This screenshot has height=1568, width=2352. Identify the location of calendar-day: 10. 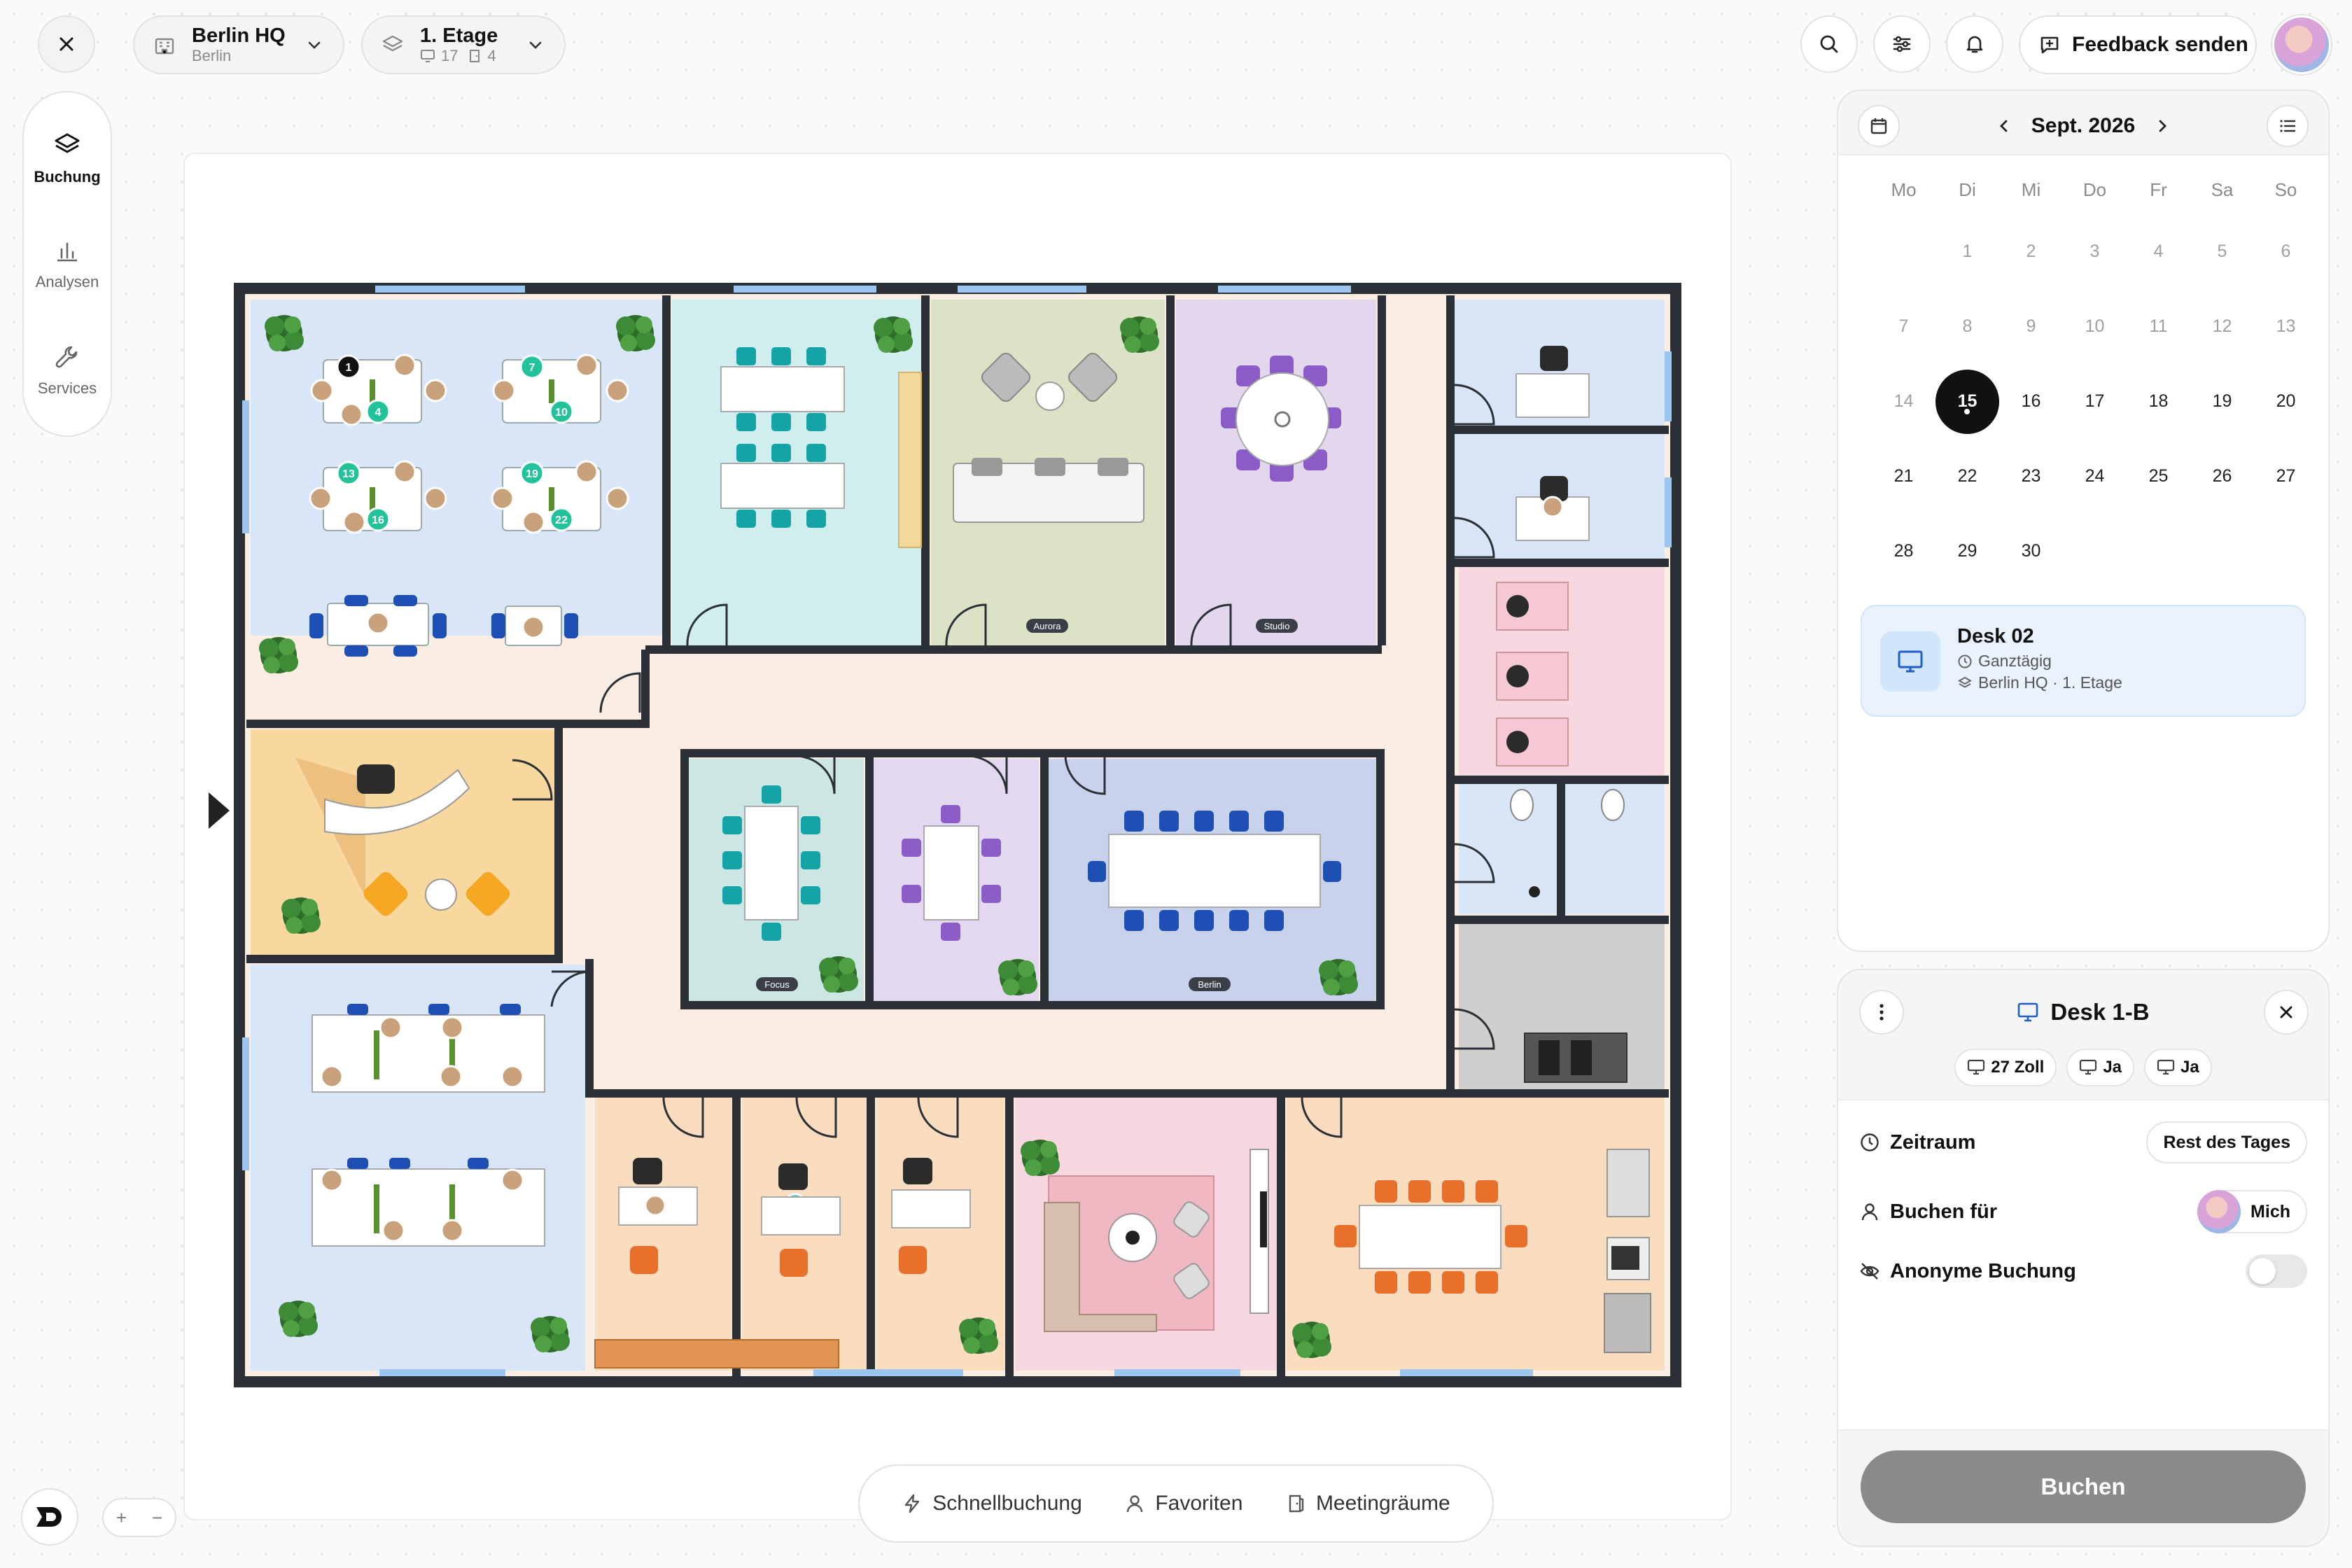
(2095, 326).